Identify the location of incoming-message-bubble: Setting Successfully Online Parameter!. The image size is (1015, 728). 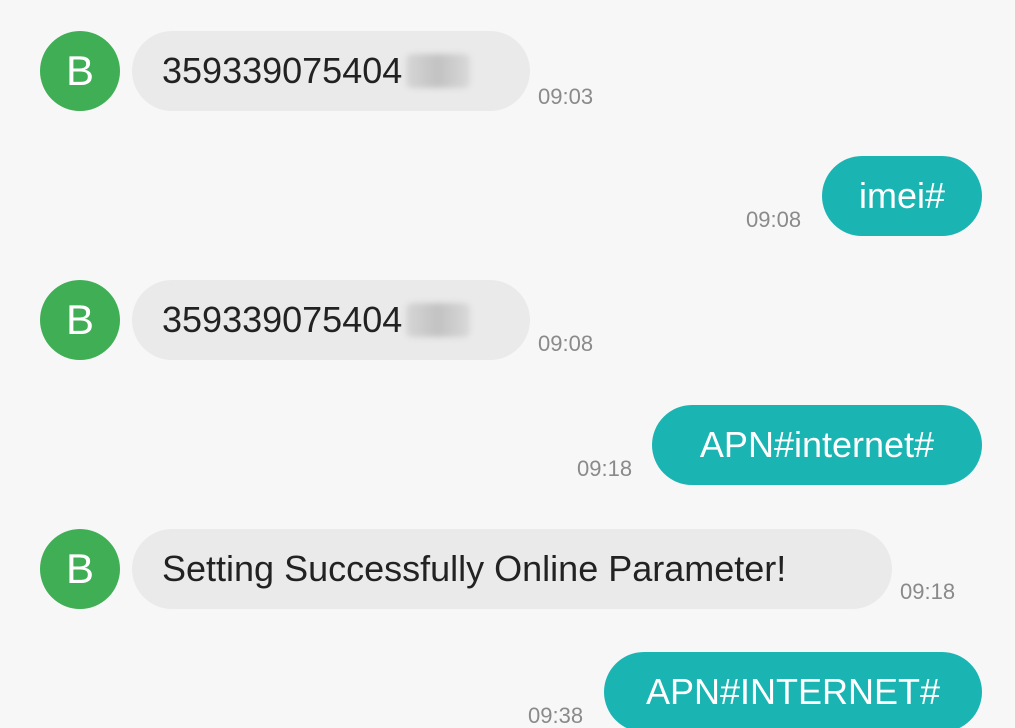
(512, 569).